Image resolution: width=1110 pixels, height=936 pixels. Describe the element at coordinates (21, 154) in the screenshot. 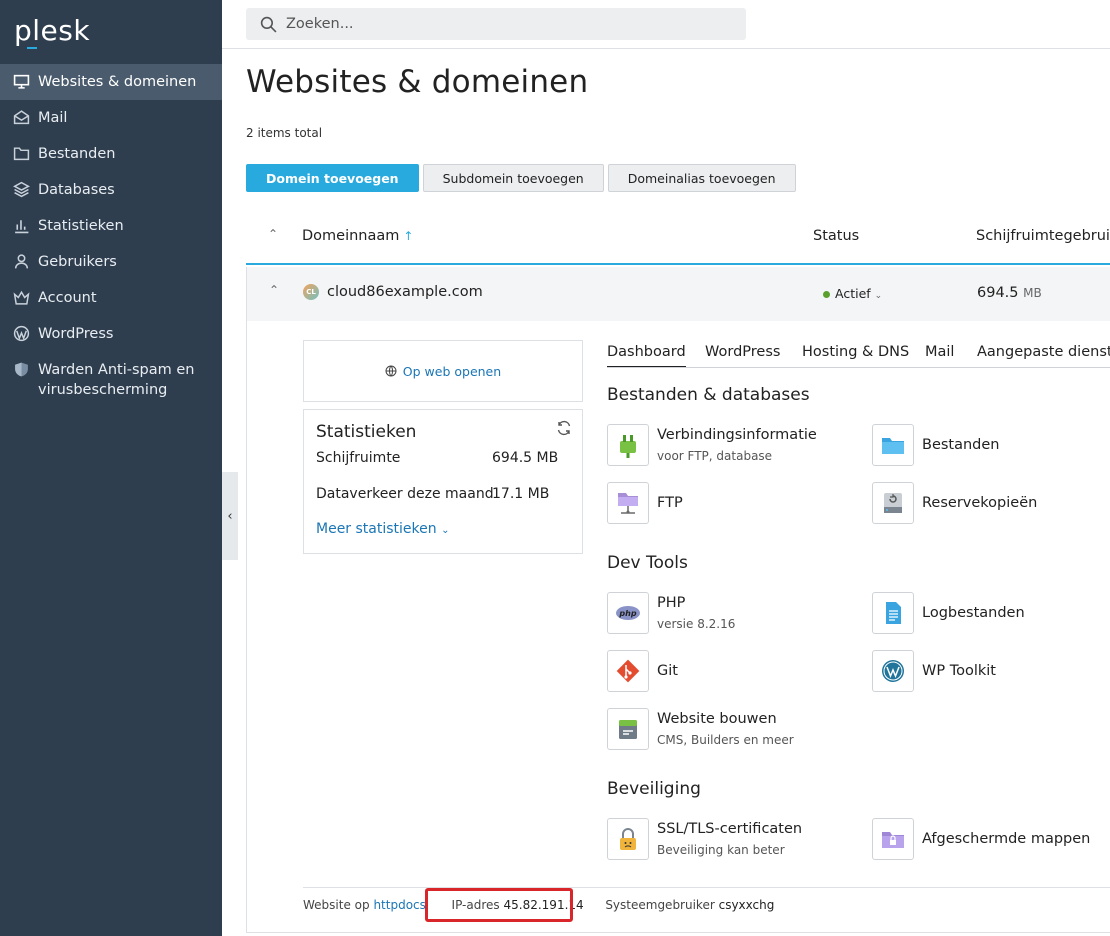

I see `folder-icon` at that location.